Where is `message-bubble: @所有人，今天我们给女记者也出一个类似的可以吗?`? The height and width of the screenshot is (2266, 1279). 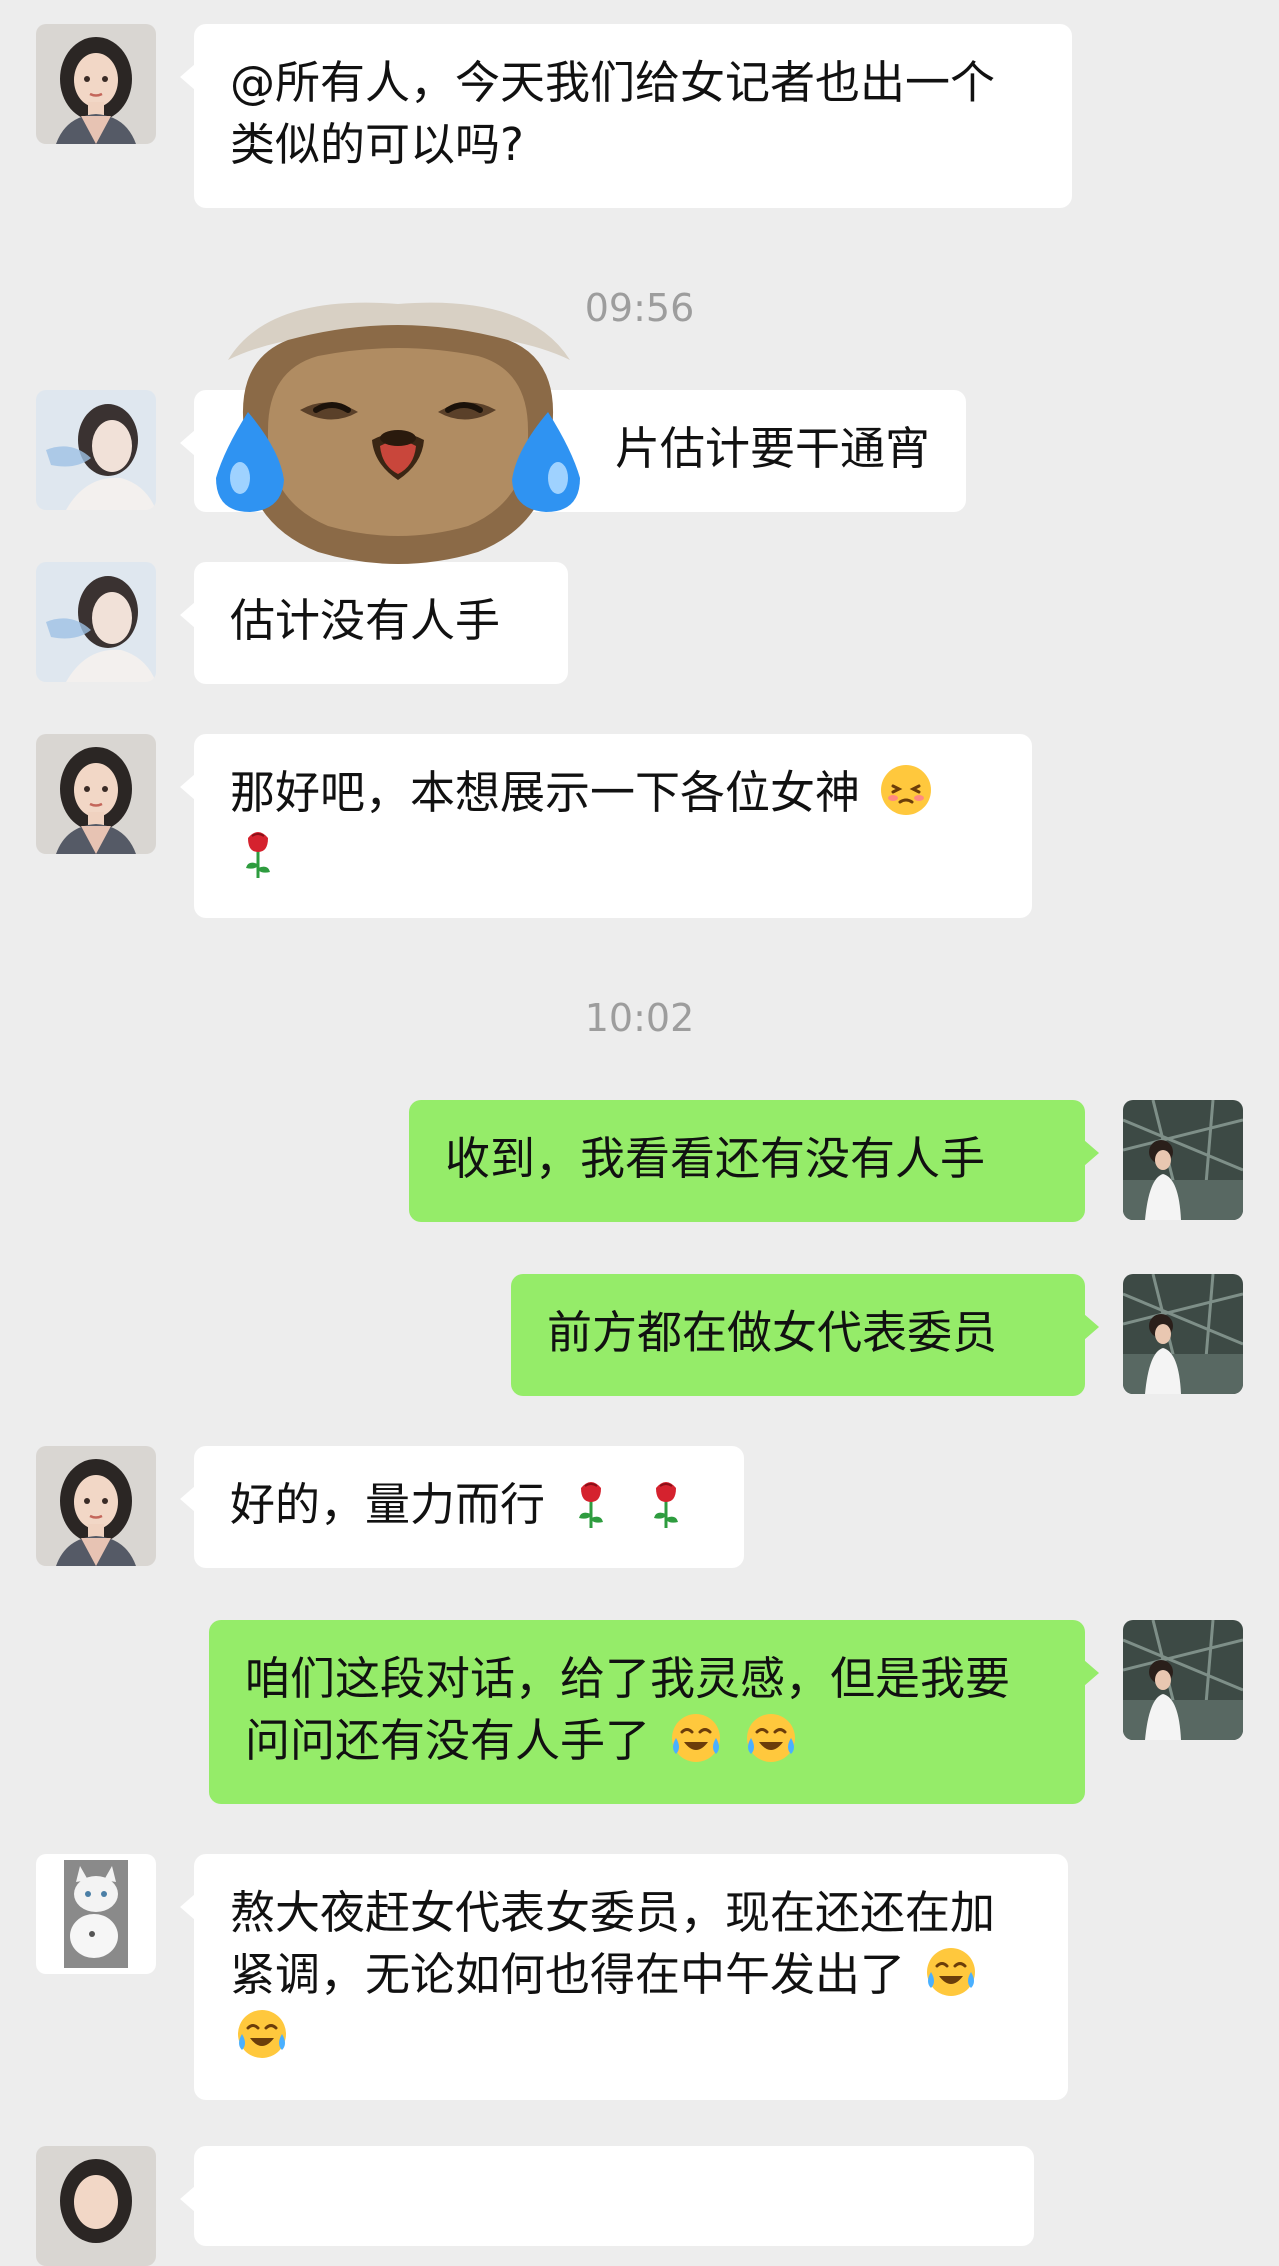 message-bubble: @所有人，今天我们给女记者也出一个类似的可以吗? is located at coordinates (626, 116).